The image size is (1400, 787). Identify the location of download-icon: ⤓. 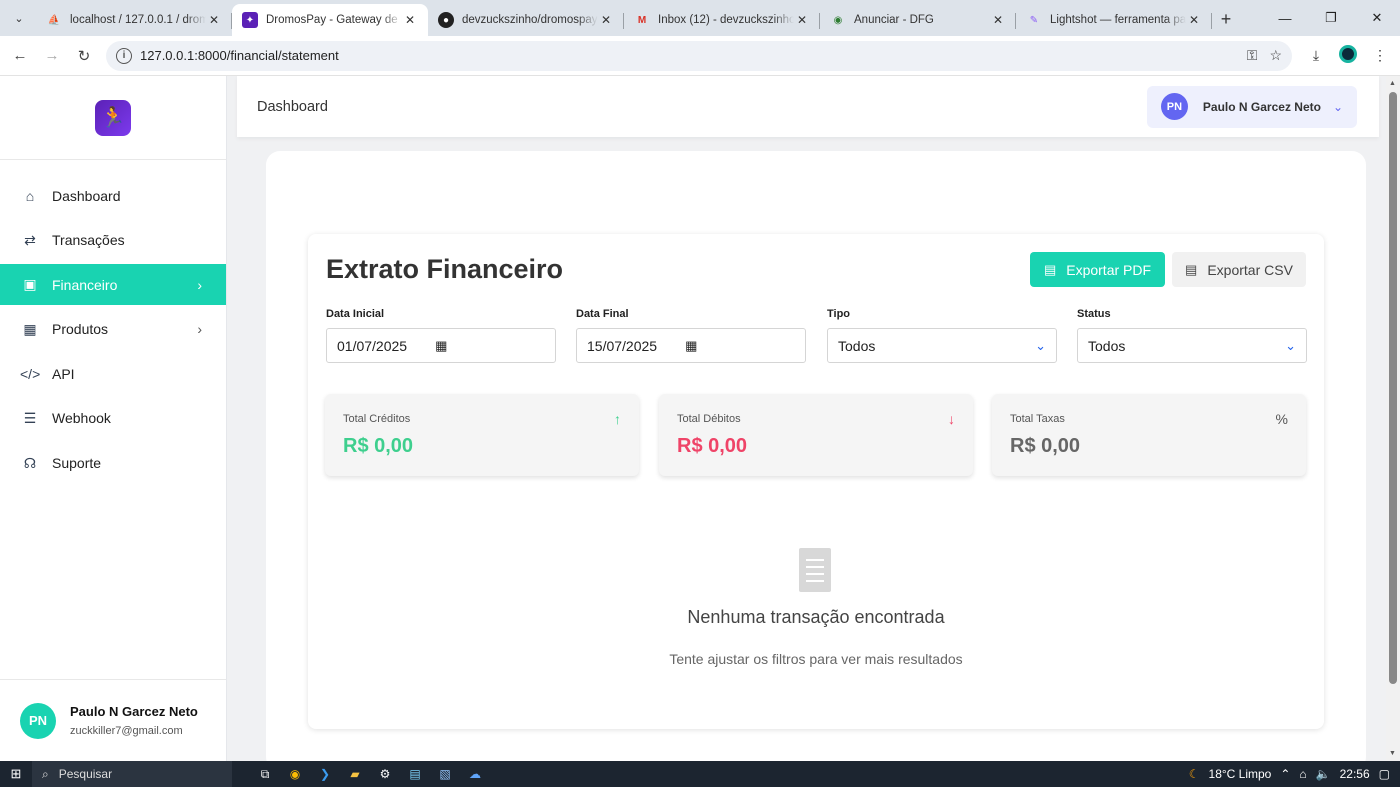
(1316, 55).